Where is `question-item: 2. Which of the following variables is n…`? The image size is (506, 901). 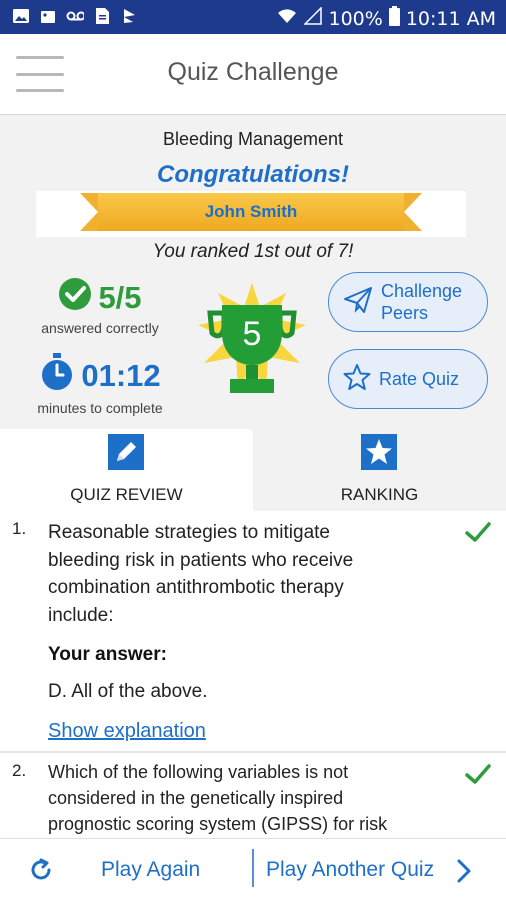 question-item: 2. Which of the following variables is n… is located at coordinates (253, 795).